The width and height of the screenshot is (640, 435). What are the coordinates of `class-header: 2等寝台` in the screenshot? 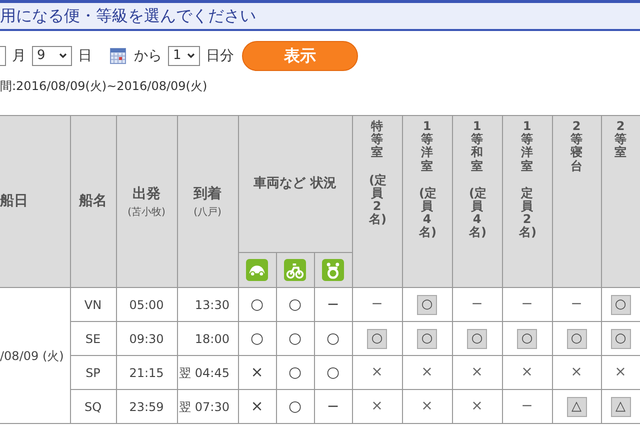 It's located at (576, 146).